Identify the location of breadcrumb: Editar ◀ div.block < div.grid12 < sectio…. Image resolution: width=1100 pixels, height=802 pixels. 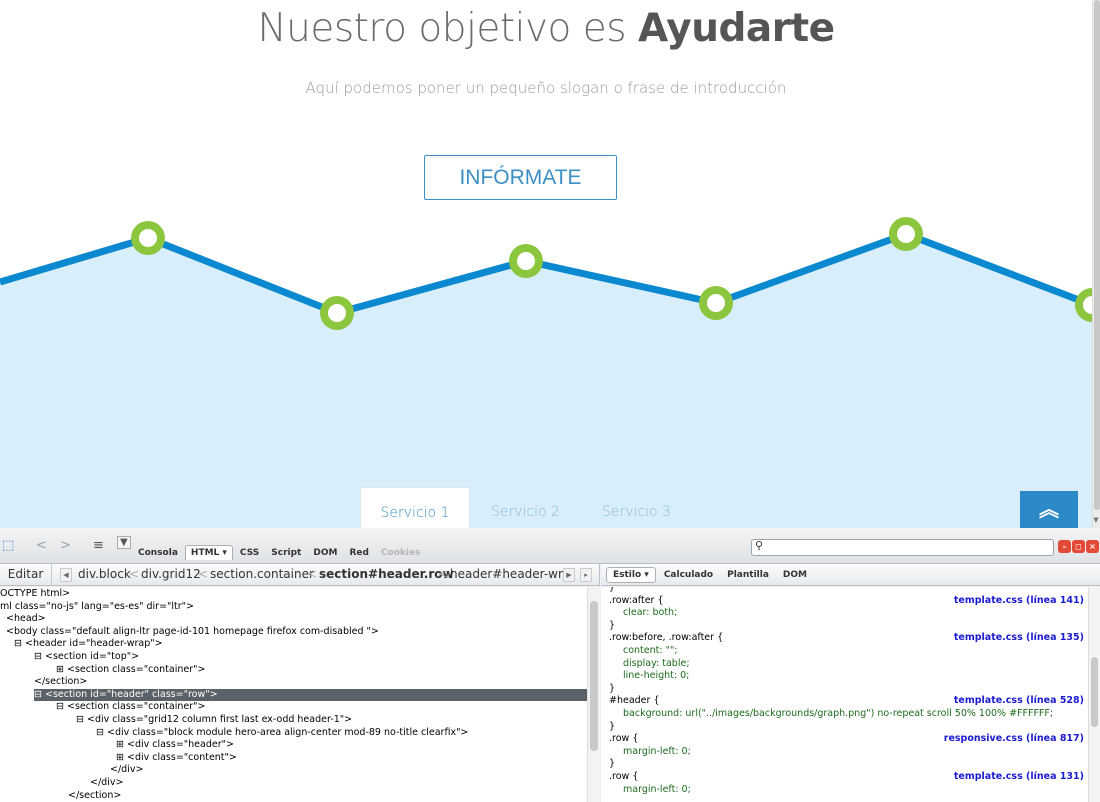
(300, 575).